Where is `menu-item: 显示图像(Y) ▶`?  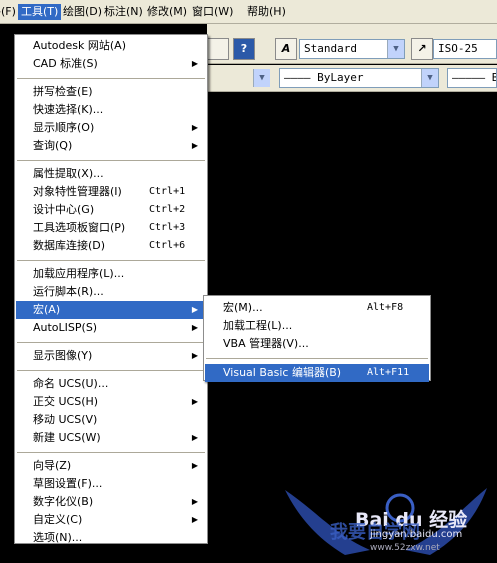 menu-item: 显示图像(Y) ▶ is located at coordinates (111, 356).